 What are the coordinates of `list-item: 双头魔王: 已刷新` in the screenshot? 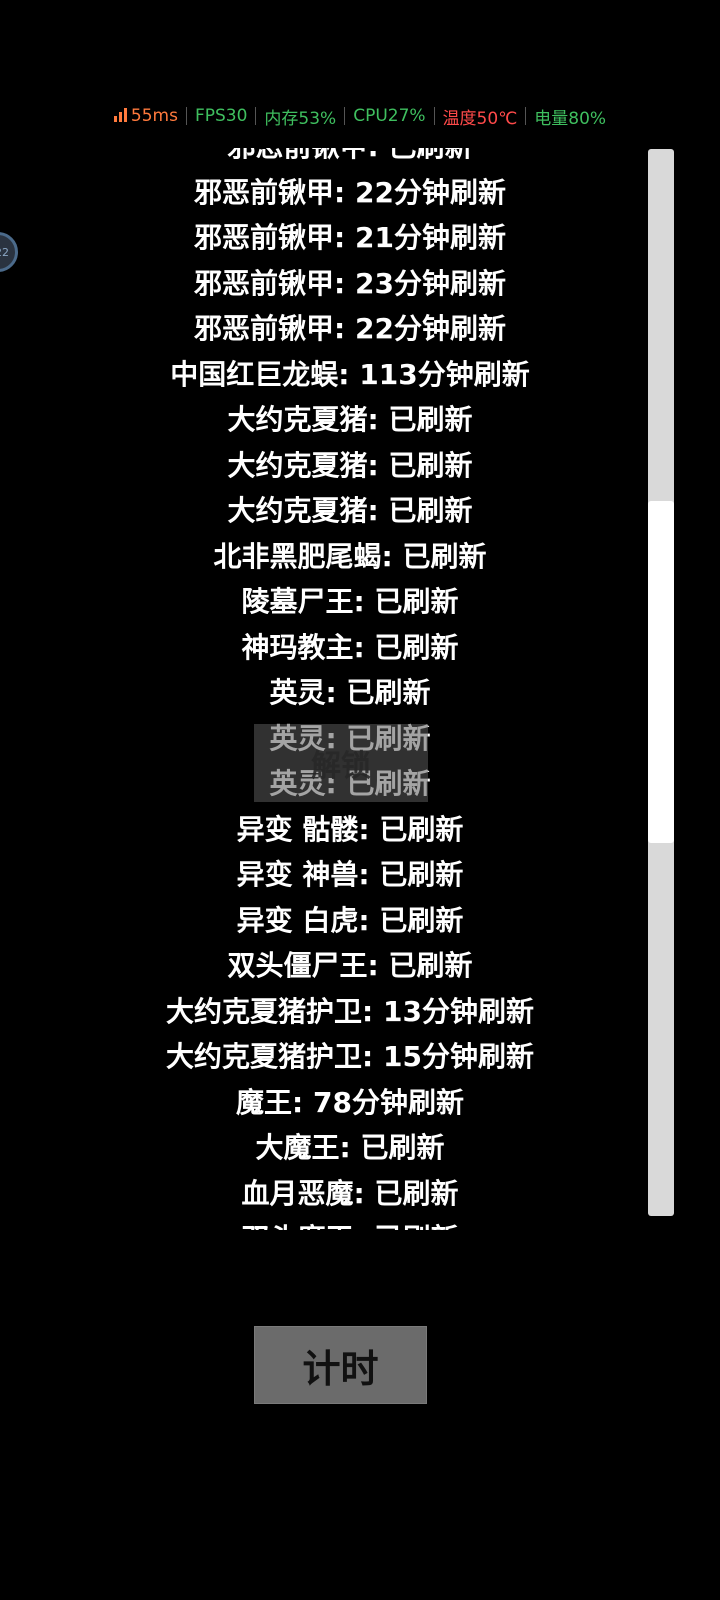 It's located at (318, 1223).